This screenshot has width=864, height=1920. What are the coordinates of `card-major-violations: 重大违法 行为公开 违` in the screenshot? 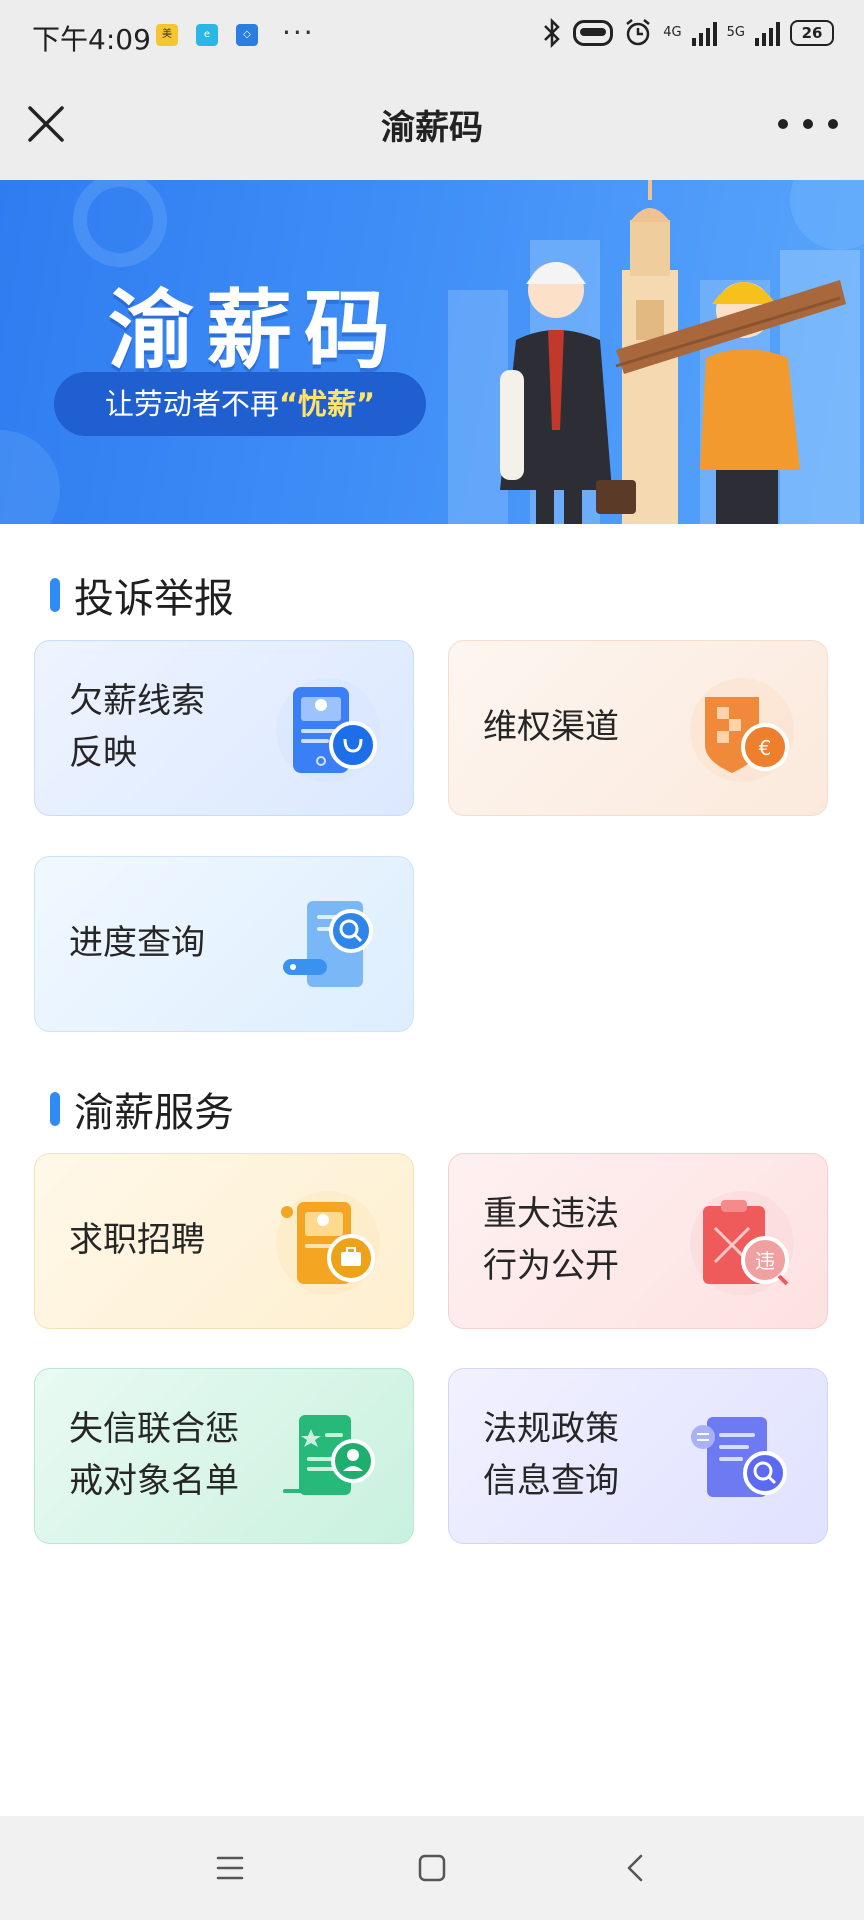 It's located at (638, 1241).